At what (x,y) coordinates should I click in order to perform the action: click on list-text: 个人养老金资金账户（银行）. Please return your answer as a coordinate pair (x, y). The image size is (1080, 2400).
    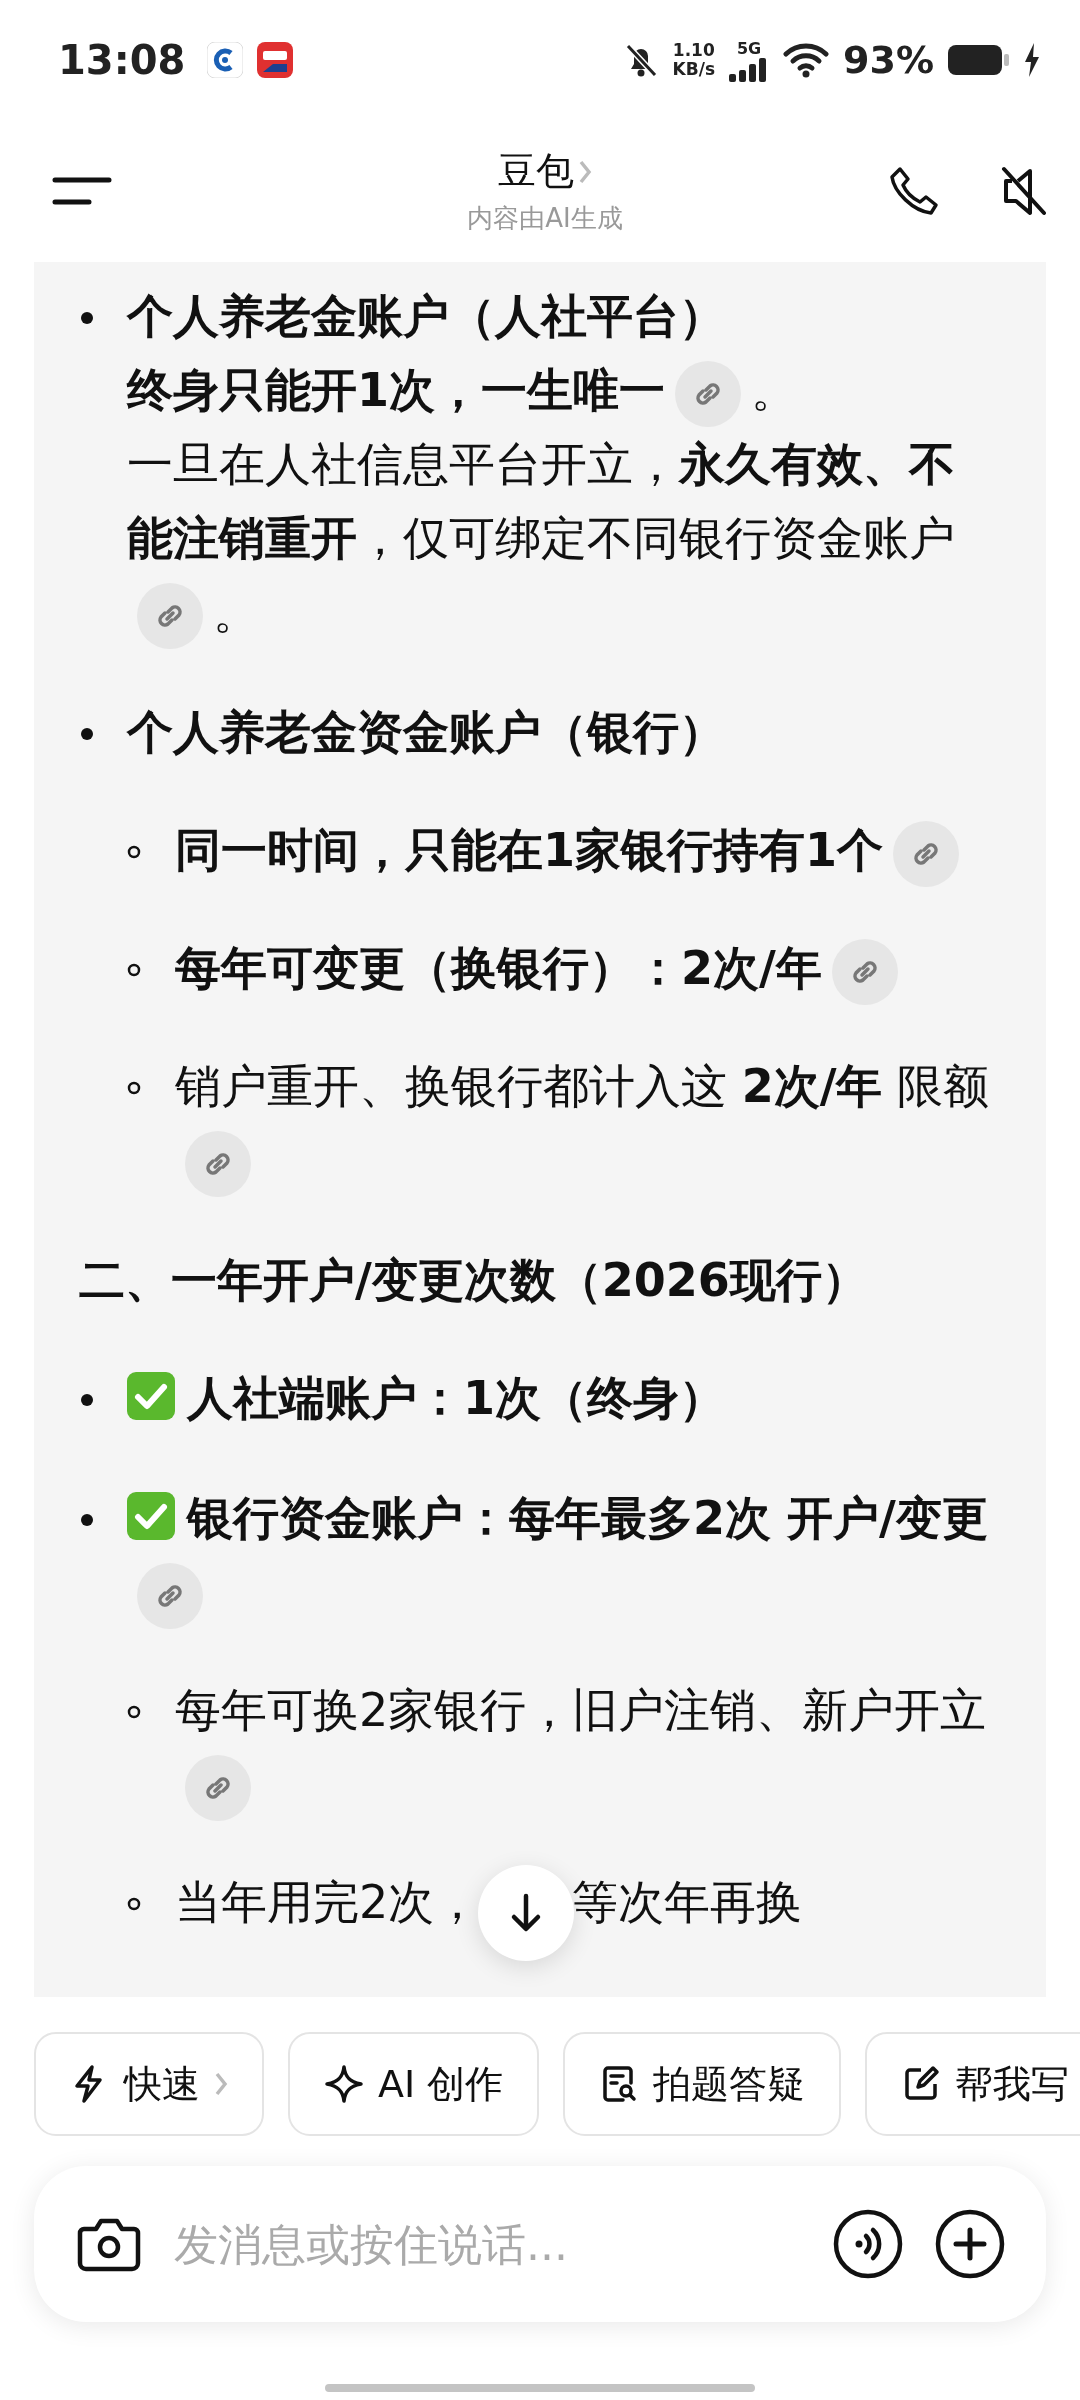
    Looking at the image, I should click on (426, 732).